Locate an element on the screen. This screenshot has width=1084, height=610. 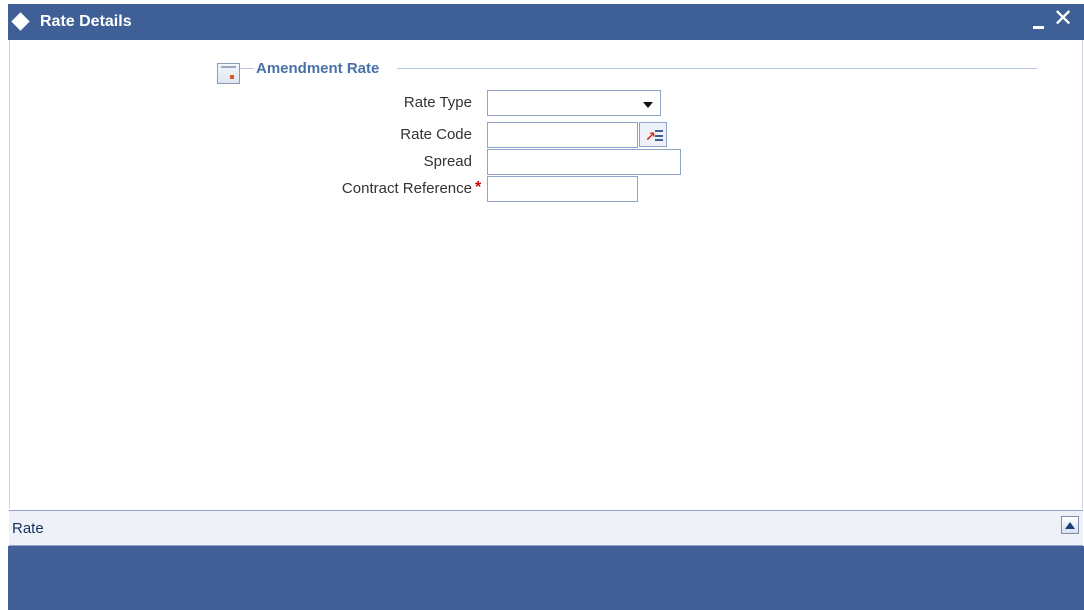
spread-label: Spread is located at coordinates (447, 161).